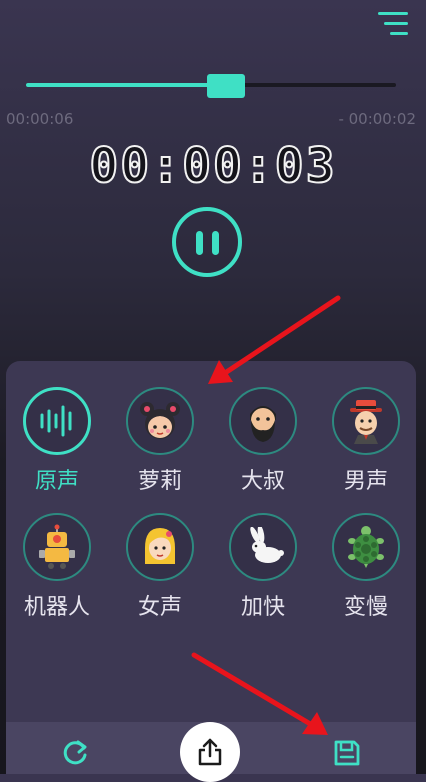 The width and height of the screenshot is (426, 782). What do you see at coordinates (160, 546) in the screenshot?
I see `woman-icon` at bounding box center [160, 546].